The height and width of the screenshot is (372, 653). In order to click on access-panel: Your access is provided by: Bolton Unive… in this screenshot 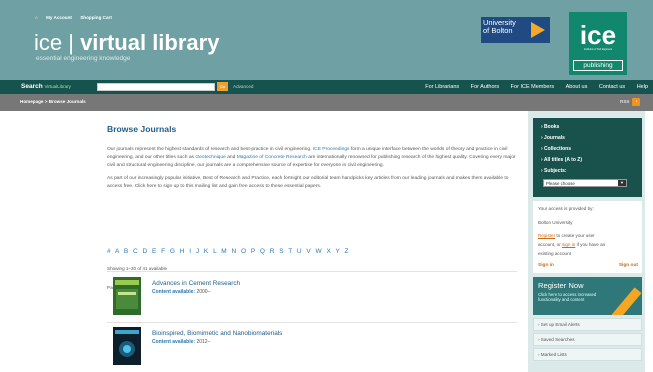, I will do `click(587, 237)`.